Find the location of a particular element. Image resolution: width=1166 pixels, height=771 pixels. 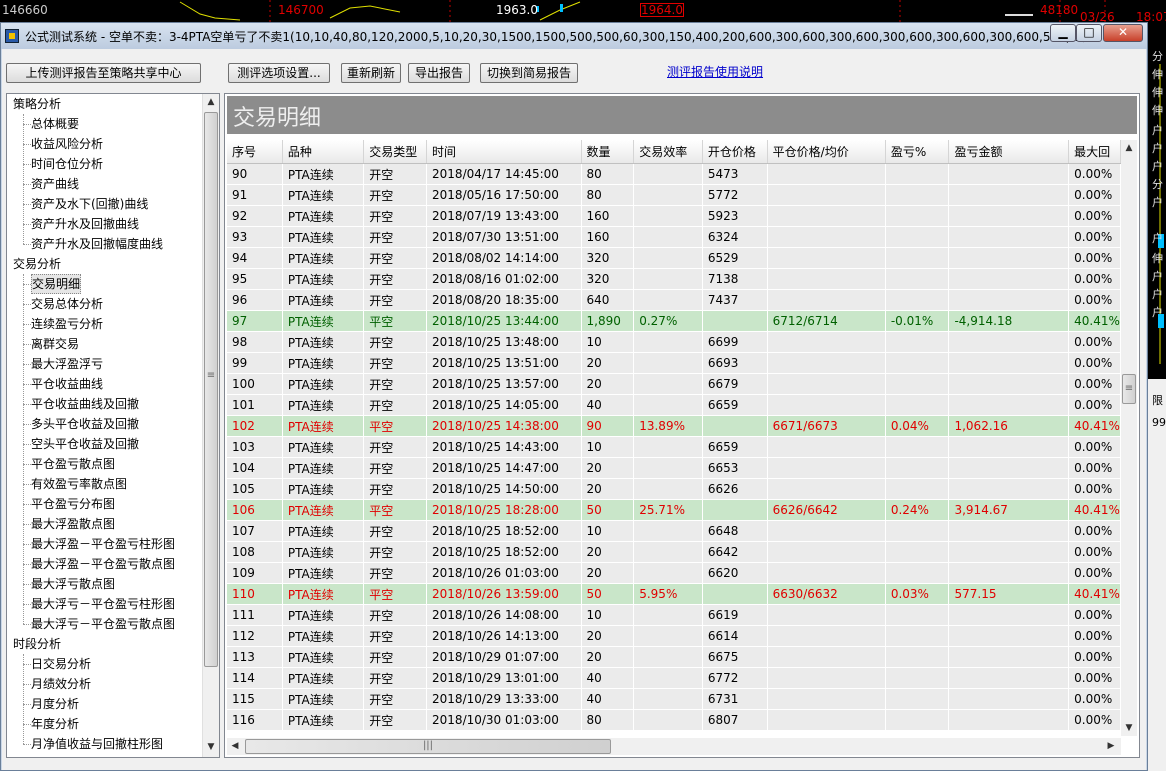

trade-row: 113 PTA连续 开空 2018/10/29 01:07:00 20 6675 0.00% is located at coordinates (674, 657).